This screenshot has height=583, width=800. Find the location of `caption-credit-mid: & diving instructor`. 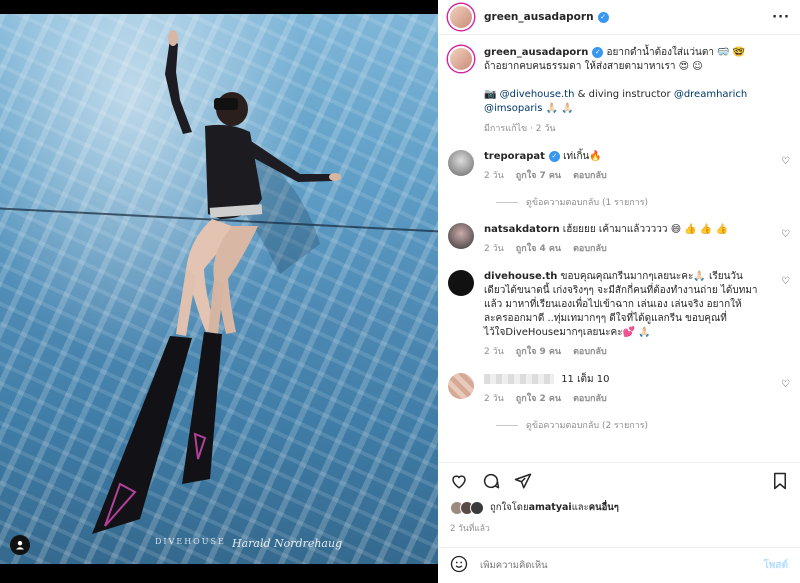

caption-credit-mid: & diving instructor is located at coordinates (624, 94).